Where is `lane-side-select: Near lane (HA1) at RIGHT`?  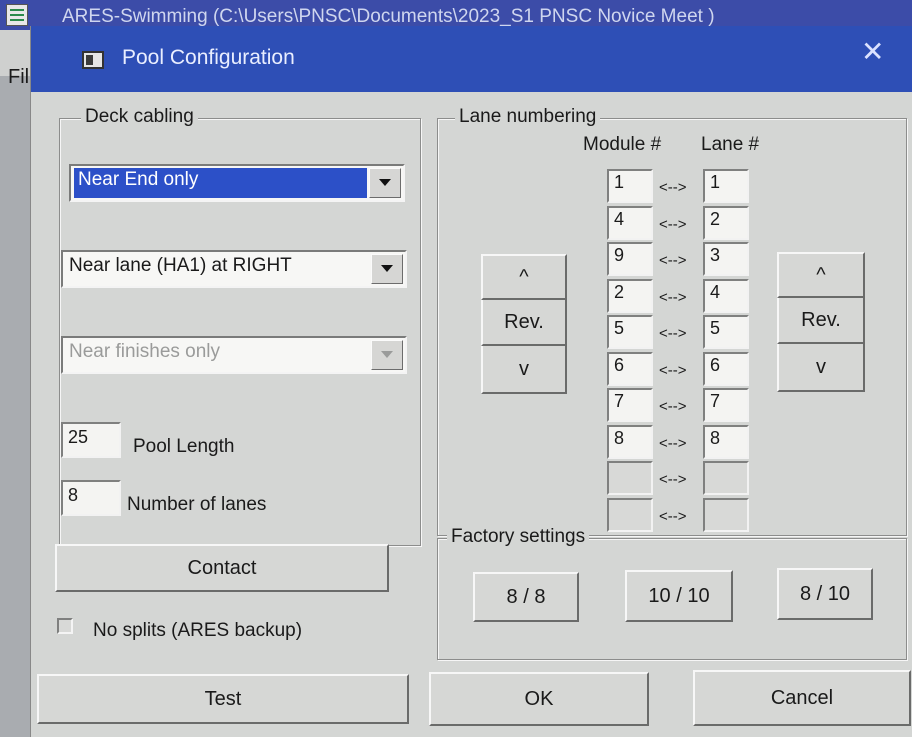 lane-side-select: Near lane (HA1) at RIGHT is located at coordinates (234, 269).